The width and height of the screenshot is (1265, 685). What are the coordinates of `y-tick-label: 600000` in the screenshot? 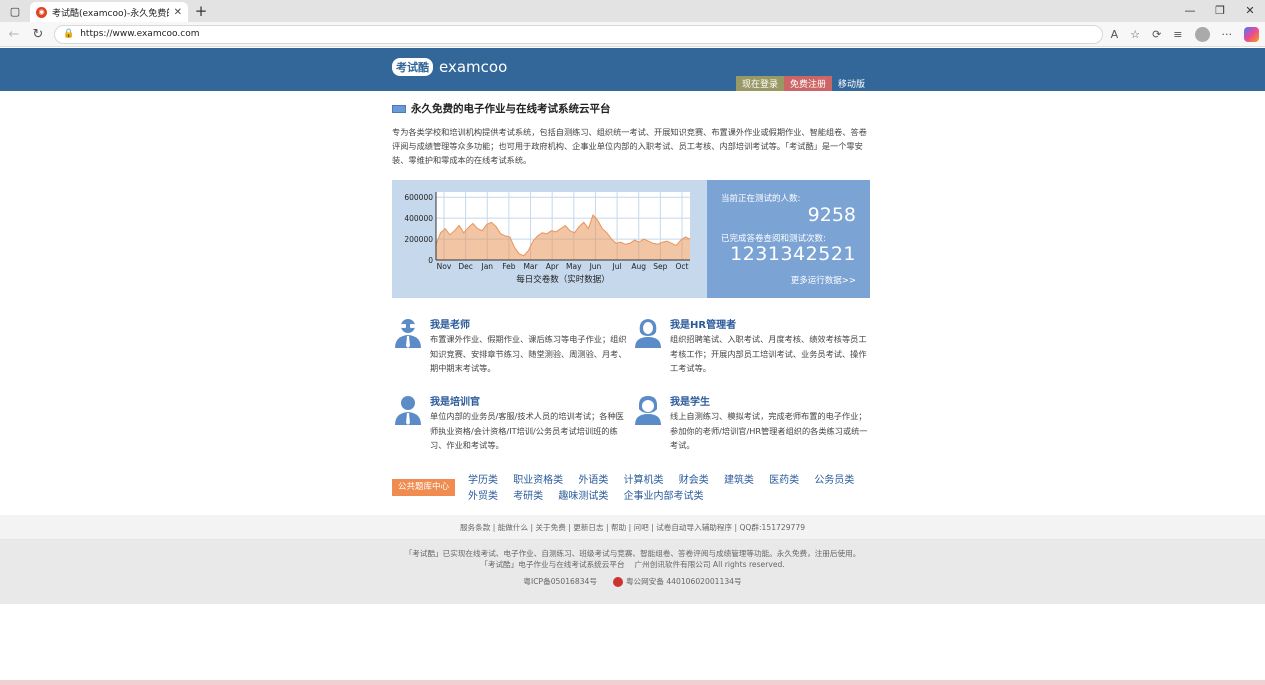 It's located at (418, 197).